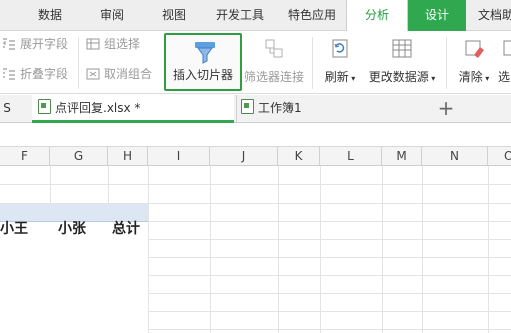 This screenshot has width=511, height=333. I want to click on change-data-source-label: 更改数据源 ▾, so click(402, 77).